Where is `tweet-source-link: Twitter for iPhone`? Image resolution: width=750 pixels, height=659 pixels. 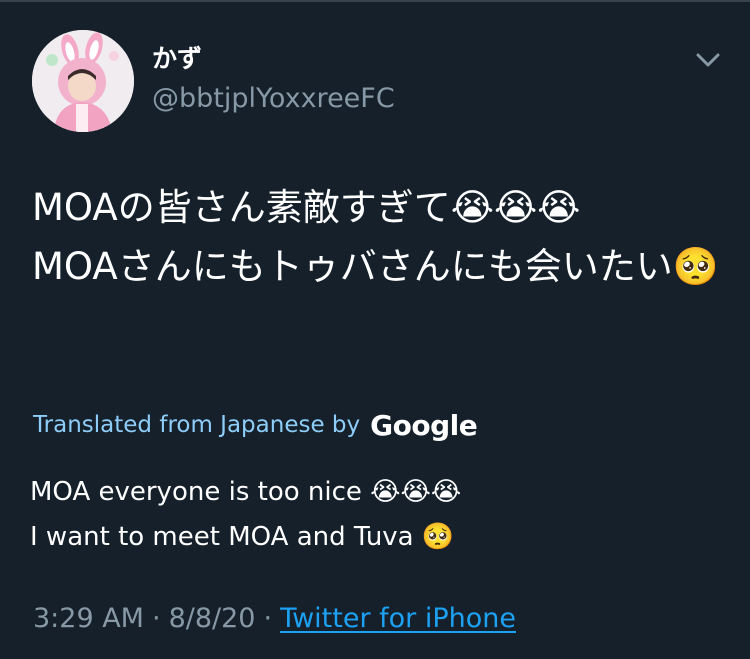 tweet-source-link: Twitter for iPhone is located at coordinates (398, 618).